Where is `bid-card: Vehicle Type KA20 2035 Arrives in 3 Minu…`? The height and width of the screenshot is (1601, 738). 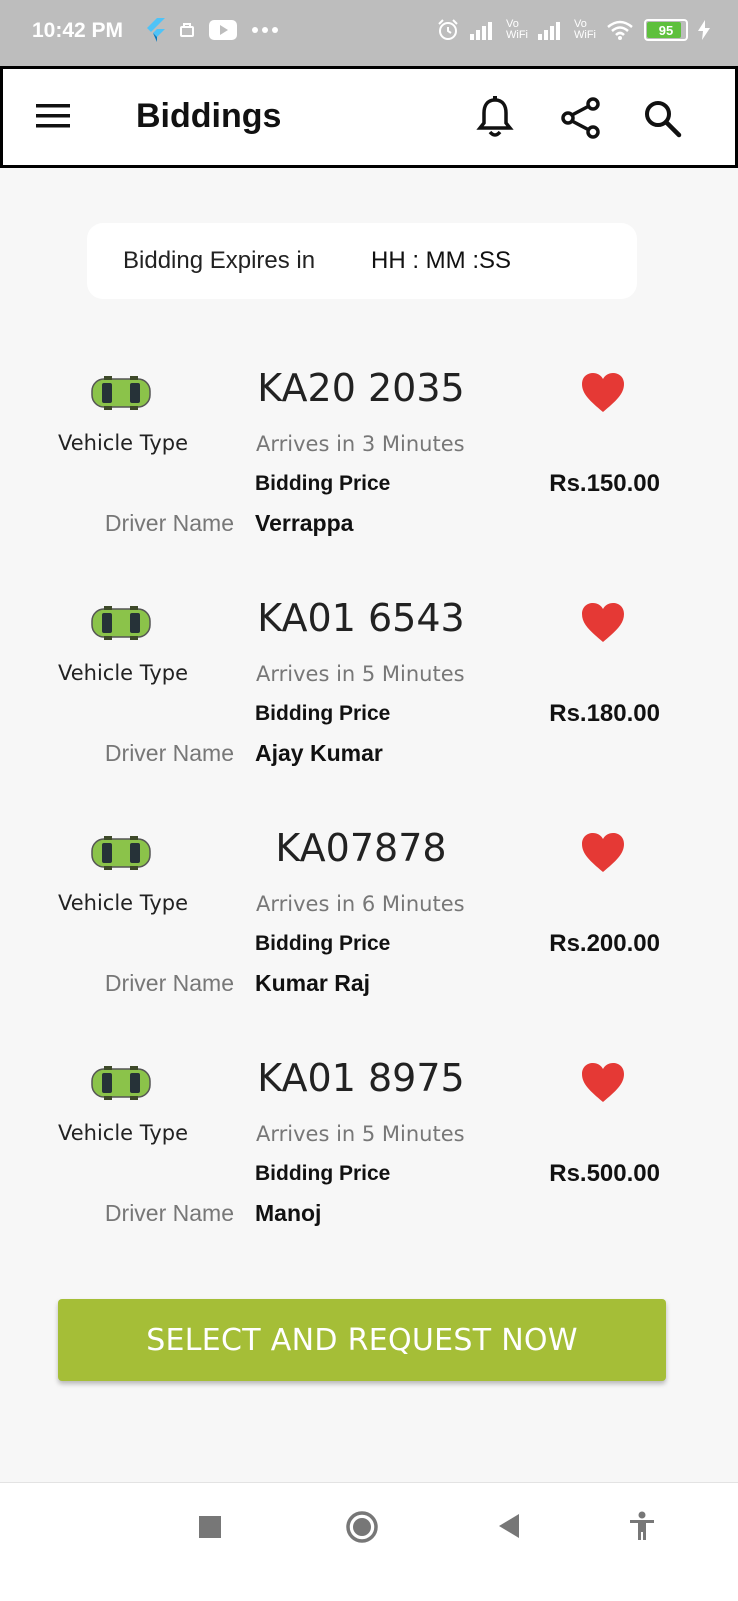
bid-card: Vehicle Type KA20 2035 Arrives in 3 Minu… is located at coordinates (369, 458).